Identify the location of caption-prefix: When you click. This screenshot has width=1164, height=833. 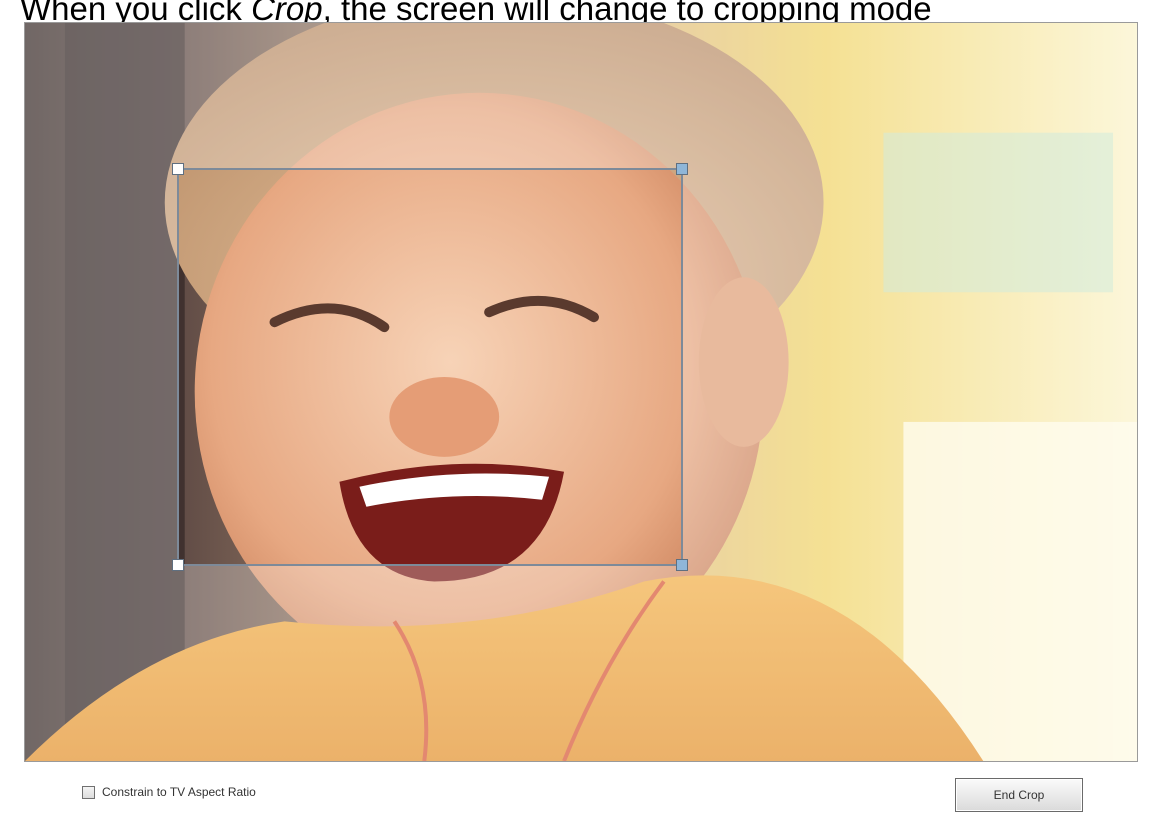
(136, 12).